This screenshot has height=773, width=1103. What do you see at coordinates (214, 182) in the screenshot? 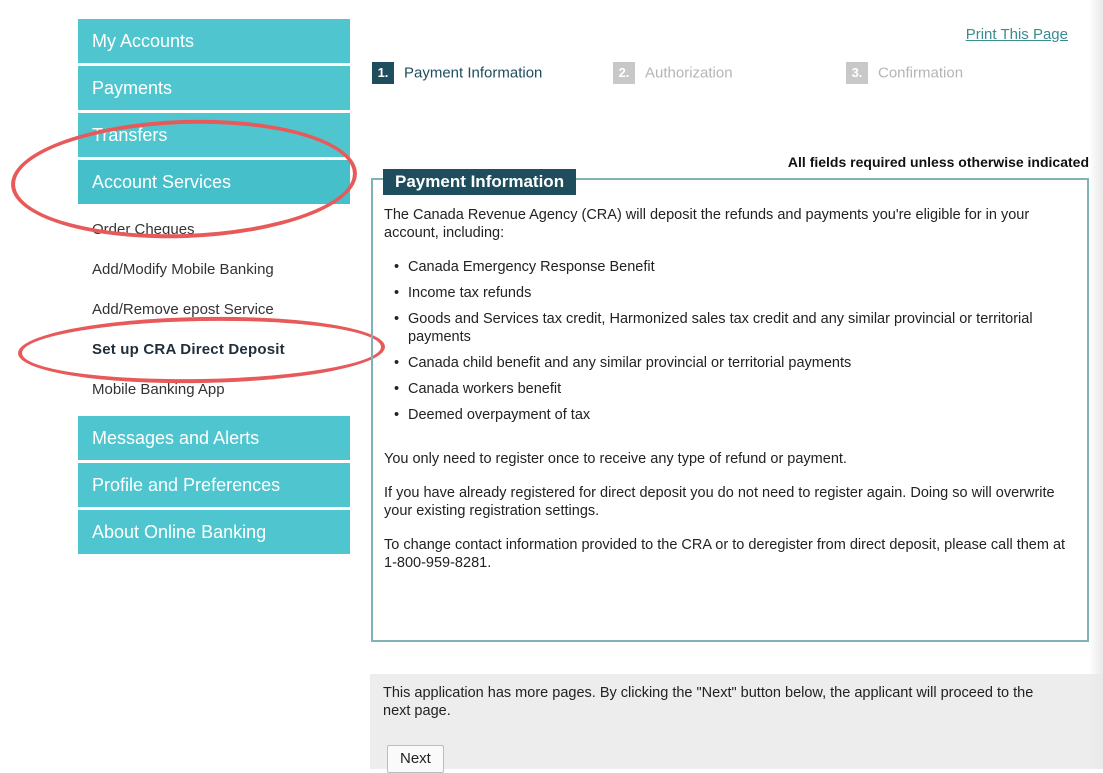
I see `sidebar-item-account-services: Account Services` at bounding box center [214, 182].